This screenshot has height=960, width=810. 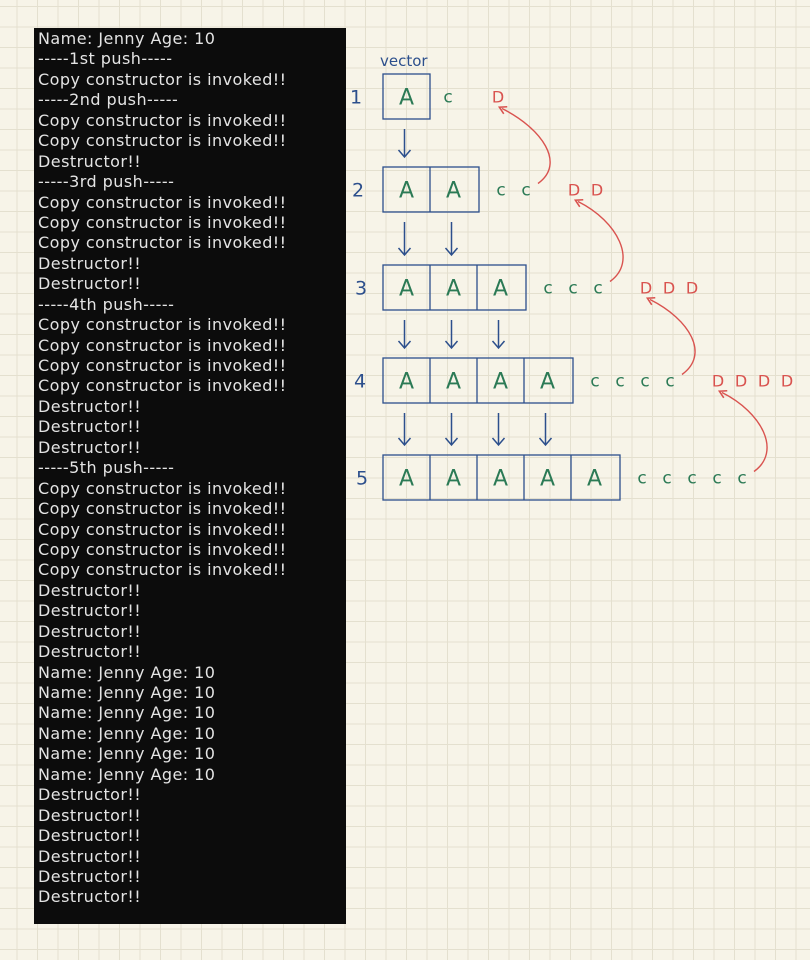 I want to click on vector-row: 2 A Acc DD, so click(x=477, y=189).